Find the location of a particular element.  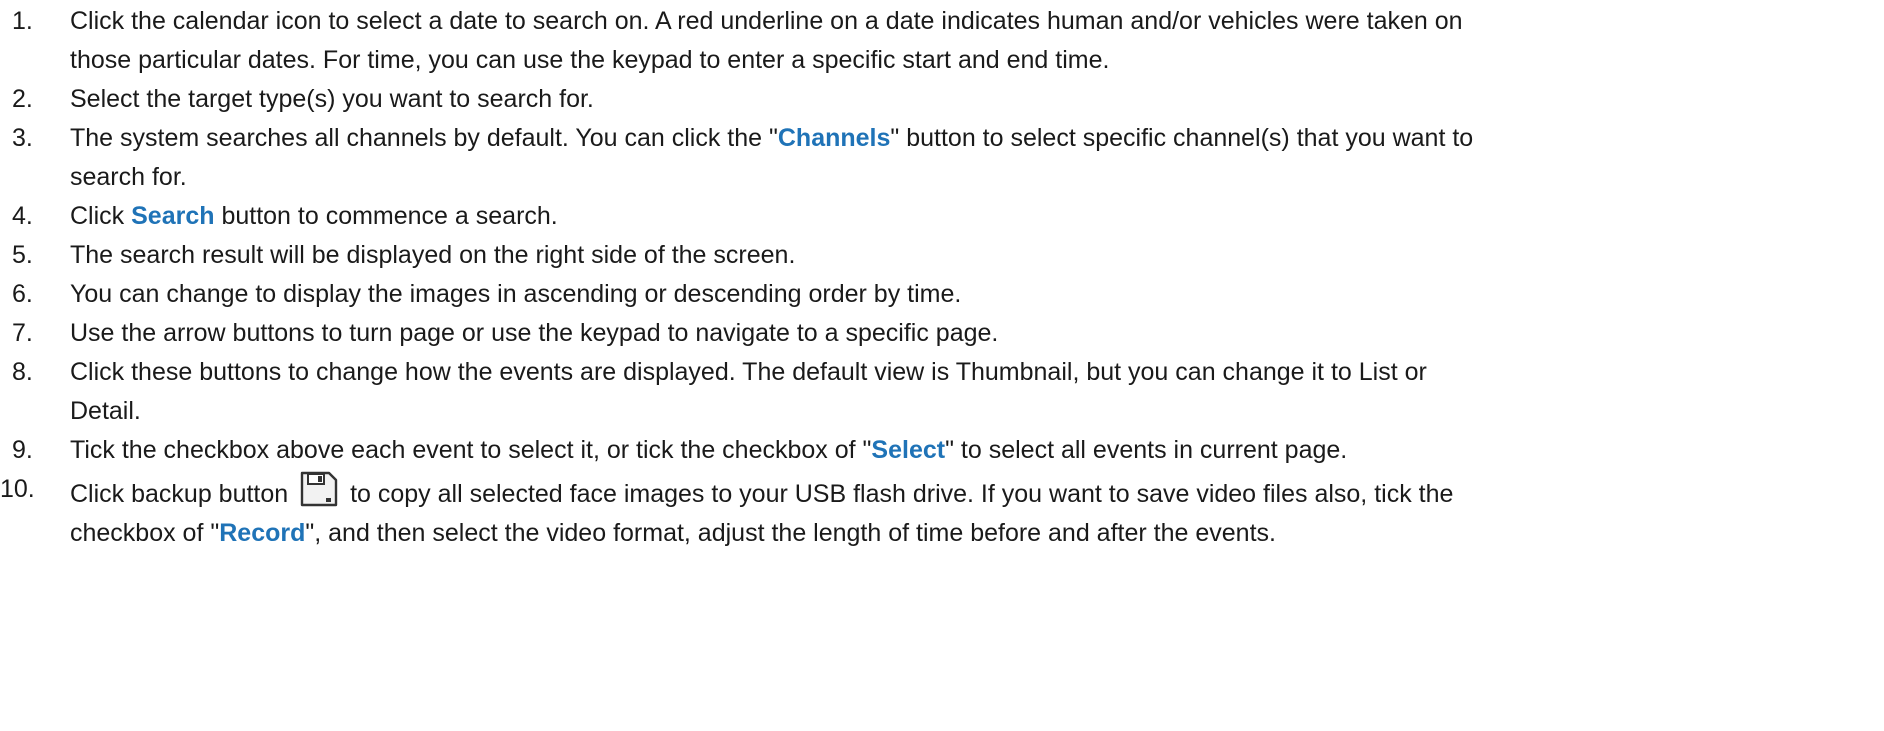

step-text-line: Detail. is located at coordinates (105, 411).